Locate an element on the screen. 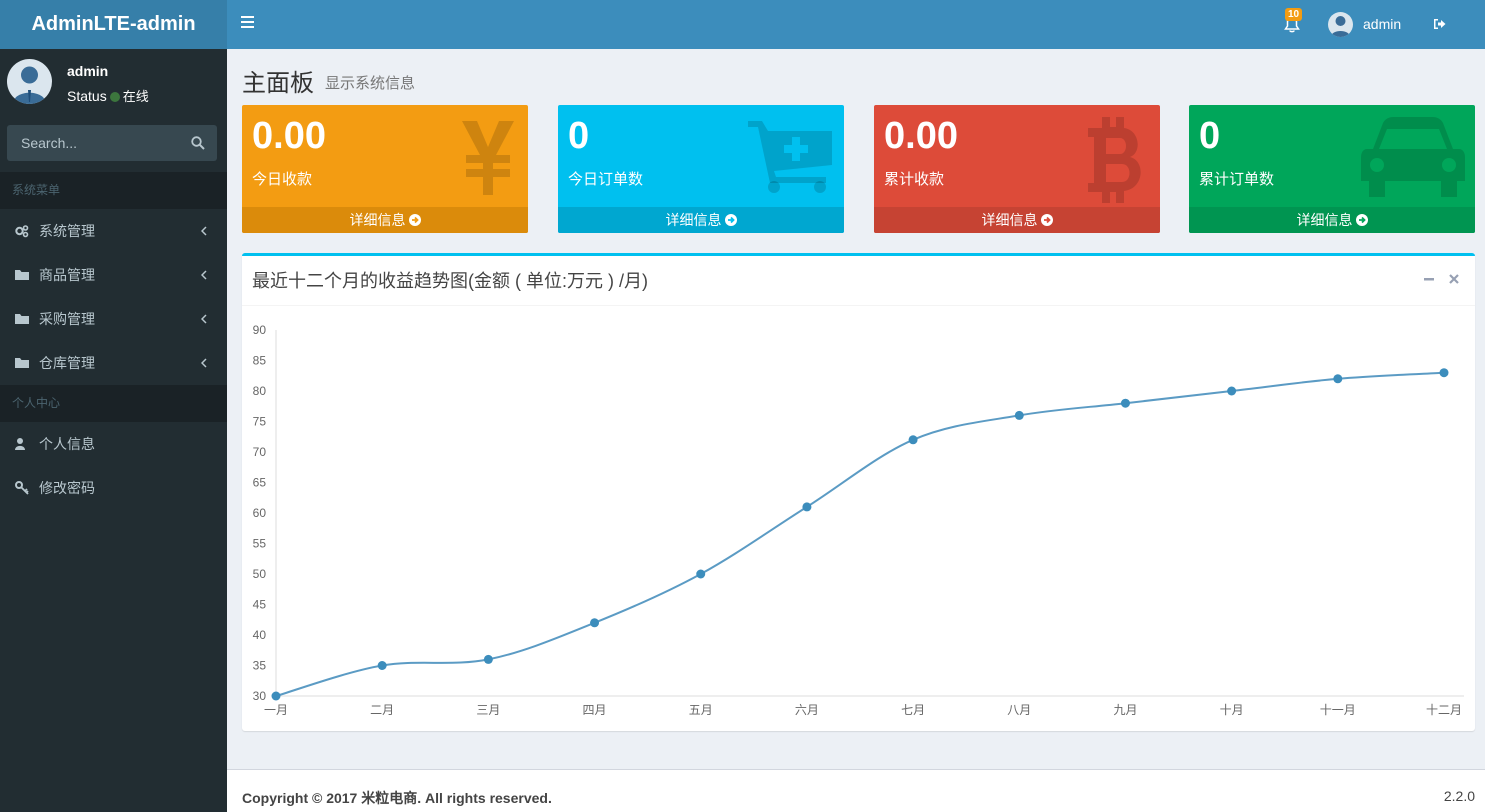  sidebar-item-profile: 个人信息 is located at coordinates (113, 444).